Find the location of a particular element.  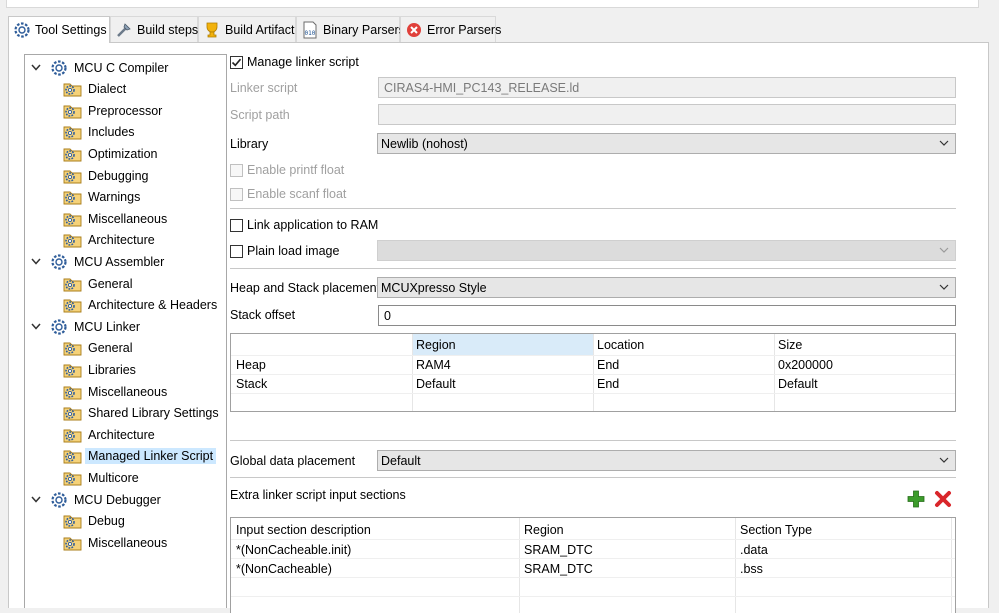

tree-item-label: Warnings is located at coordinates (114, 197).